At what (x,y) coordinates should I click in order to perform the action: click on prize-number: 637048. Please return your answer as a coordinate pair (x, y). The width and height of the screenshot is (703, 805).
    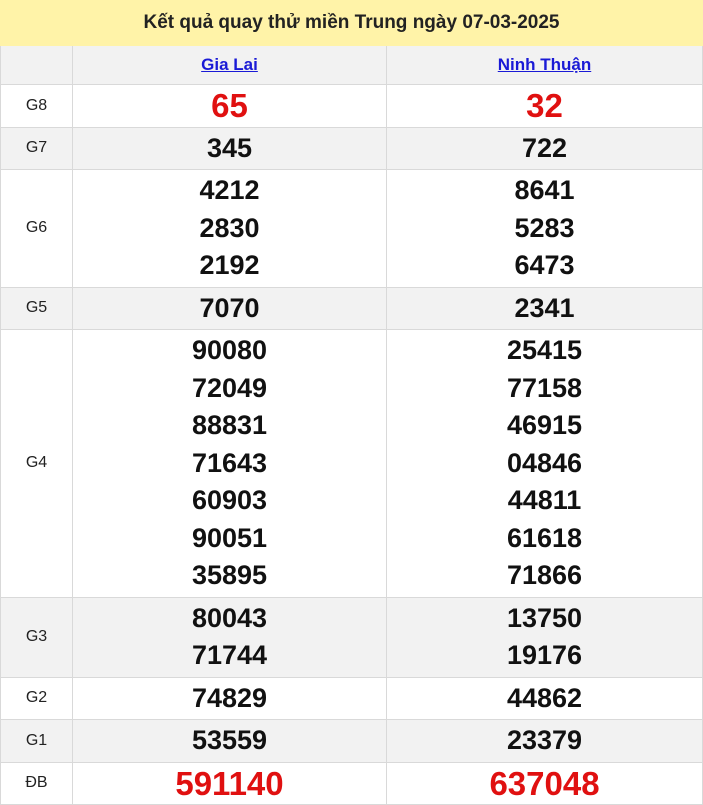
    Looking at the image, I should click on (544, 783).